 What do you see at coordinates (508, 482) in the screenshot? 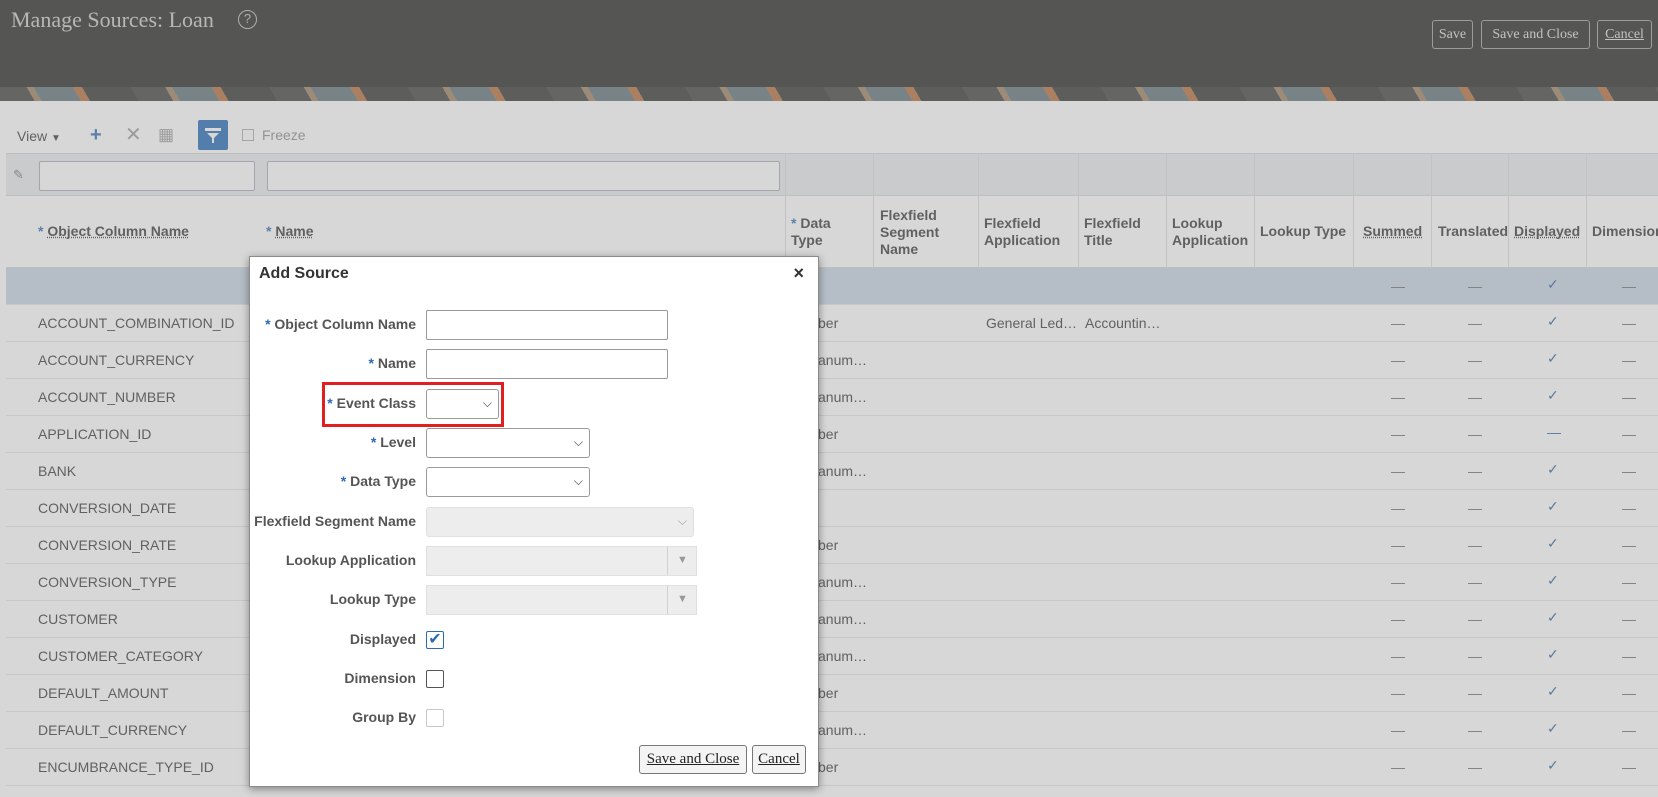
I see `data-type-select: ⌵` at bounding box center [508, 482].